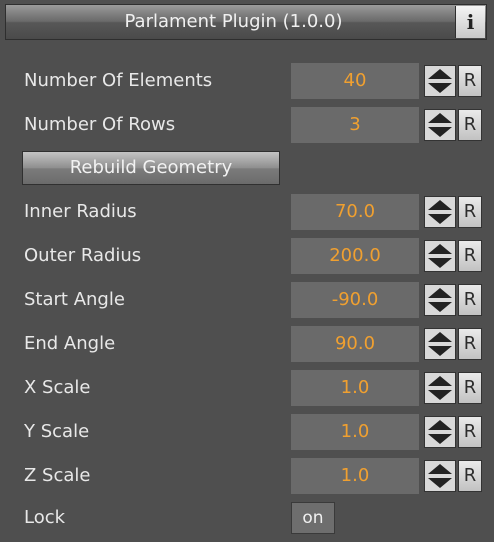 This screenshot has width=494, height=542. I want to click on number-of-rows-label: Number Of Rows, so click(100, 124).